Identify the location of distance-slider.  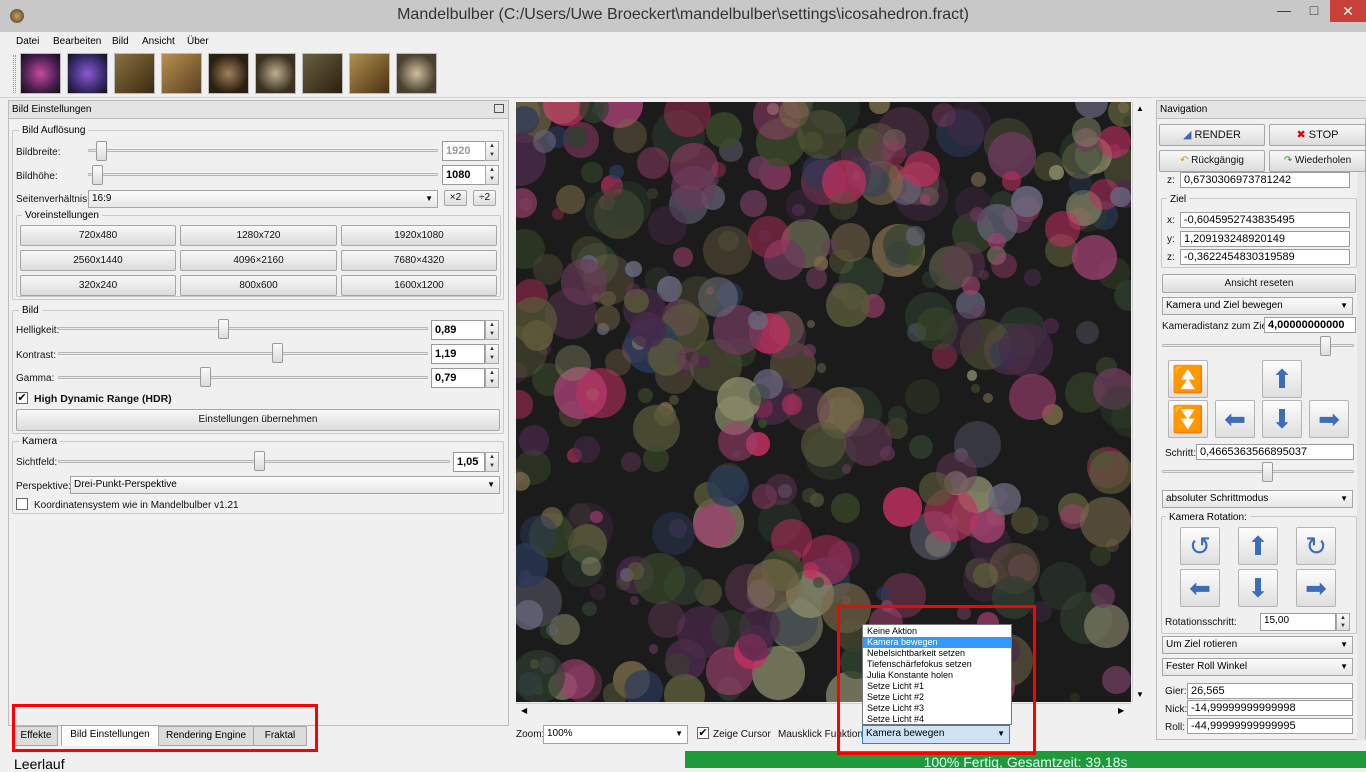
(1325, 346).